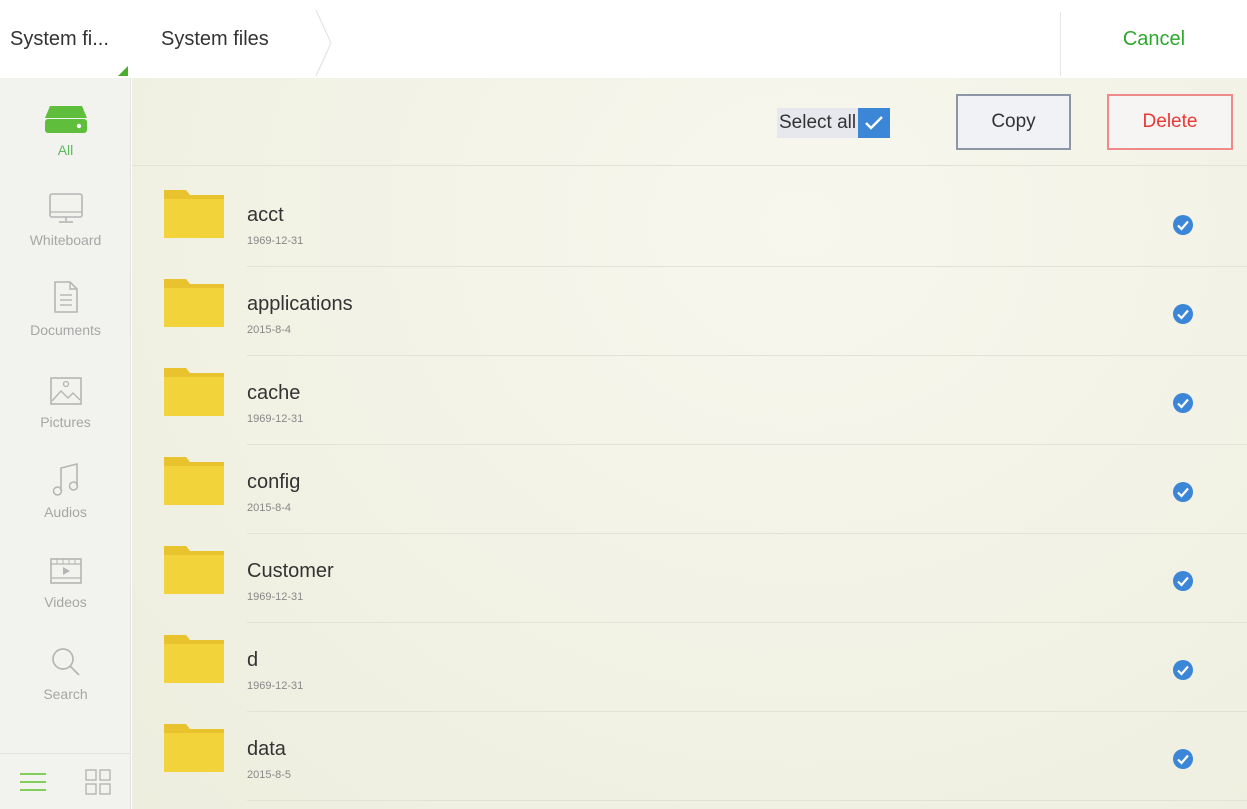 Image resolution: width=1247 pixels, height=809 pixels. I want to click on view-mode-switch, so click(65, 781).